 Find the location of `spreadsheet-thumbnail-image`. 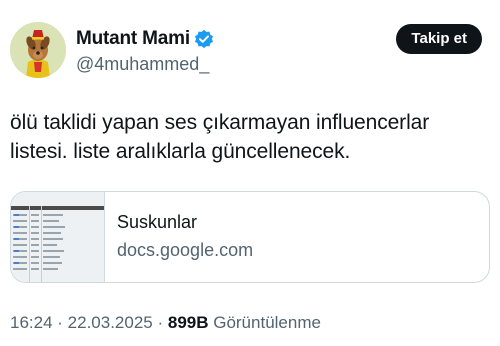

spreadsheet-thumbnail-image is located at coordinates (58, 237).